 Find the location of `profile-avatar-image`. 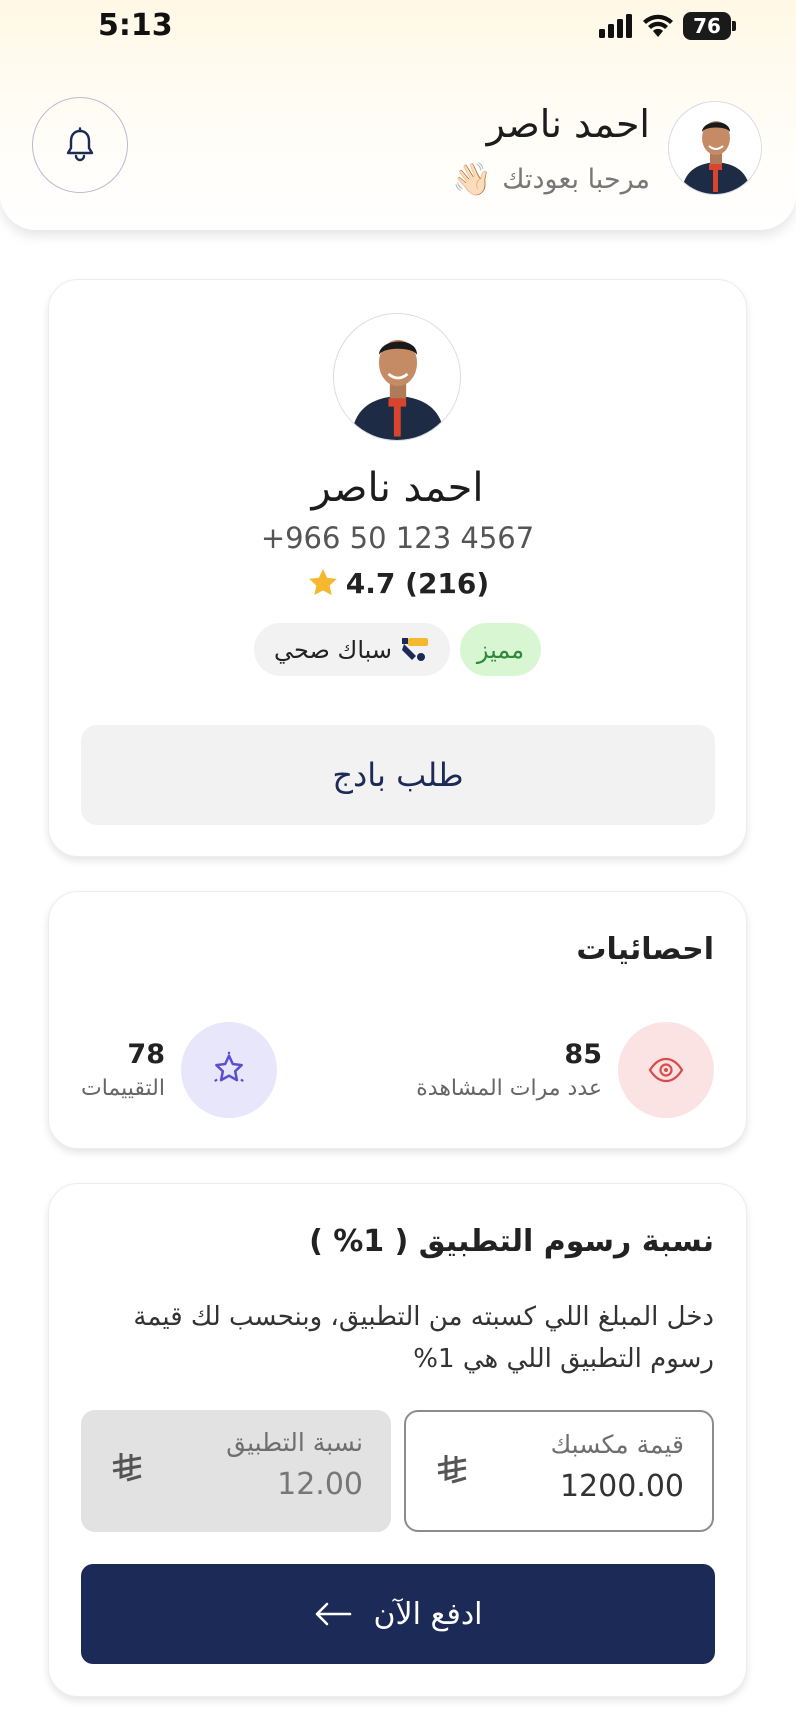

profile-avatar-image is located at coordinates (397, 377).